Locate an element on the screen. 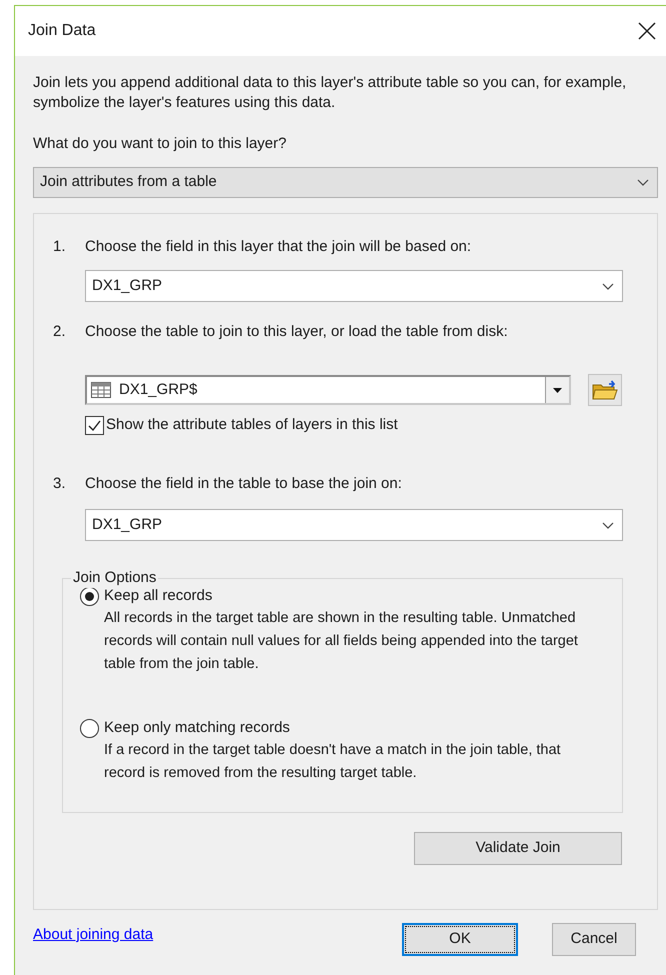  option-description: All records in the target table are shown in the resulting table. Unmatched records will contain null values for all fields being appended into the target table from the join table. is located at coordinates (341, 641).